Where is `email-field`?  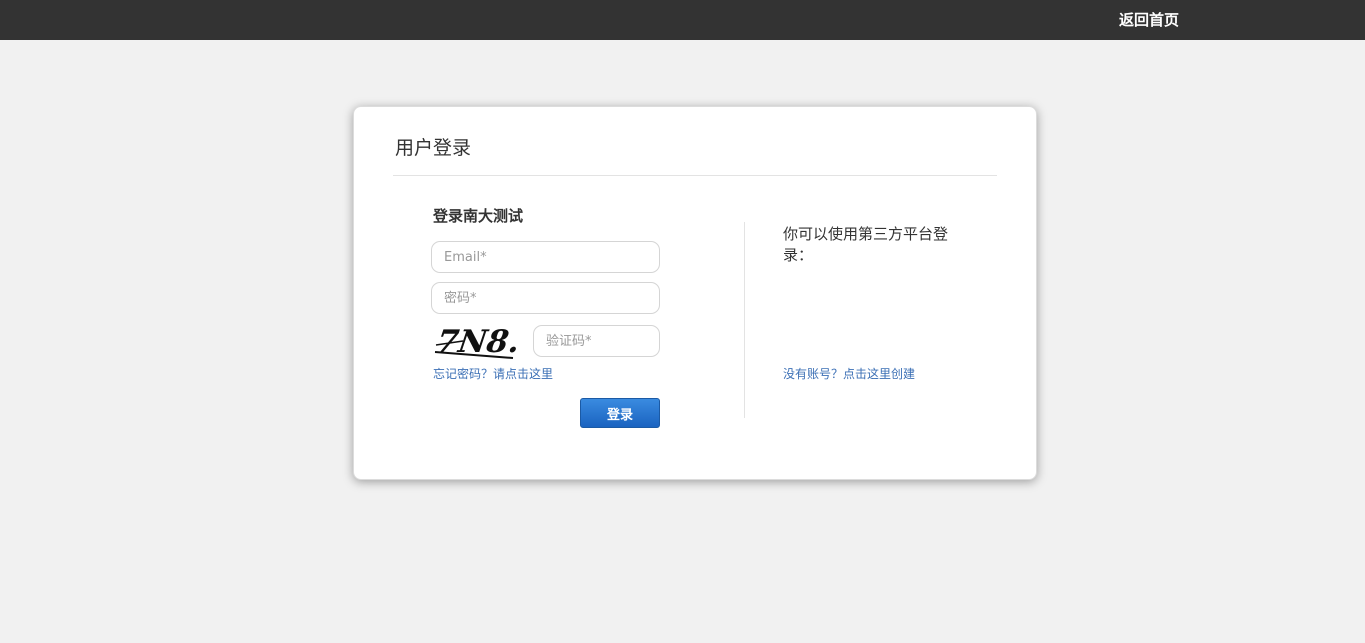
email-field is located at coordinates (545, 257).